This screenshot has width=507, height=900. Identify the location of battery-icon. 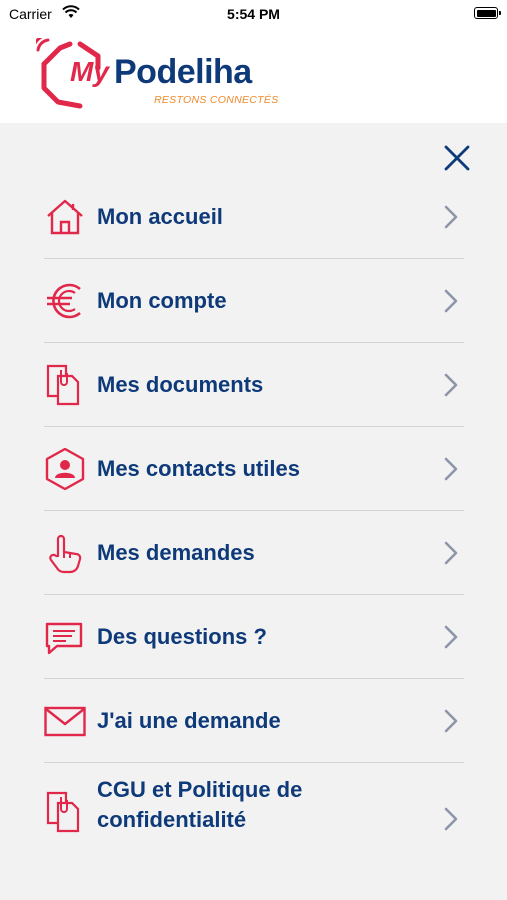
(487, 13).